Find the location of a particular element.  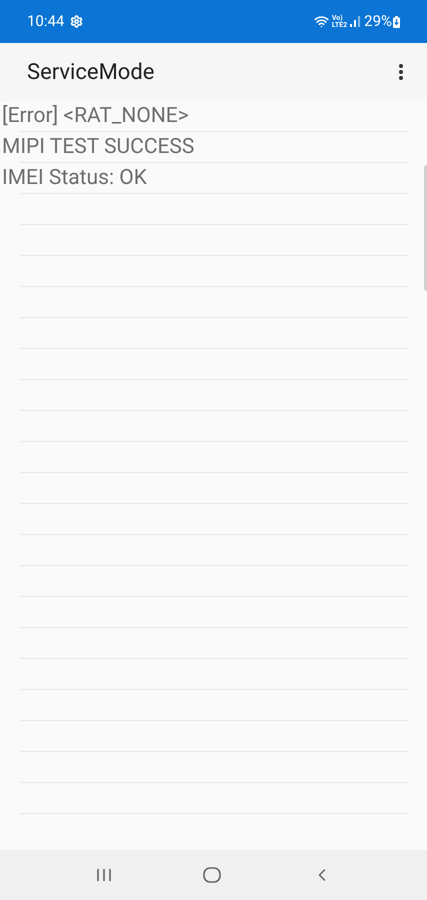

app-title: ServiceMode is located at coordinates (91, 72).